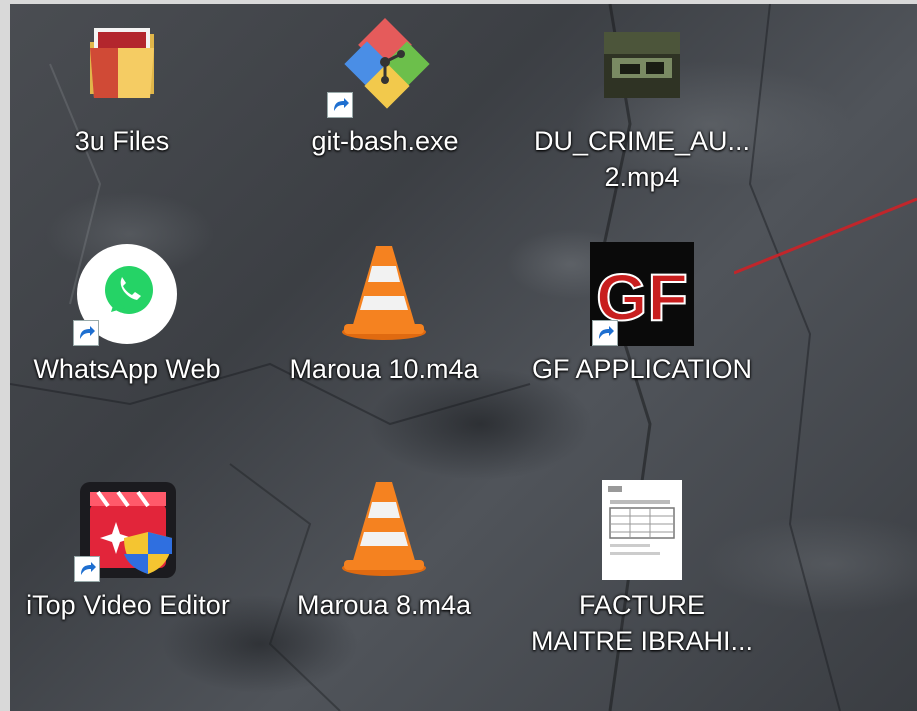 This screenshot has width=917, height=711. I want to click on whatsapp-icon, so click(126, 294).